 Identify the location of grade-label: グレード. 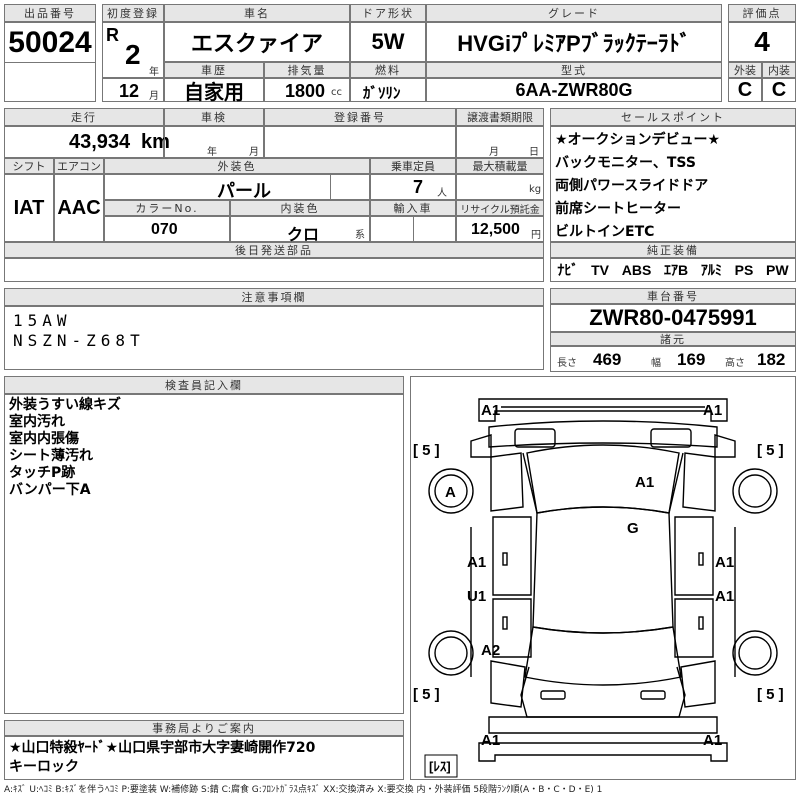
(574, 13).